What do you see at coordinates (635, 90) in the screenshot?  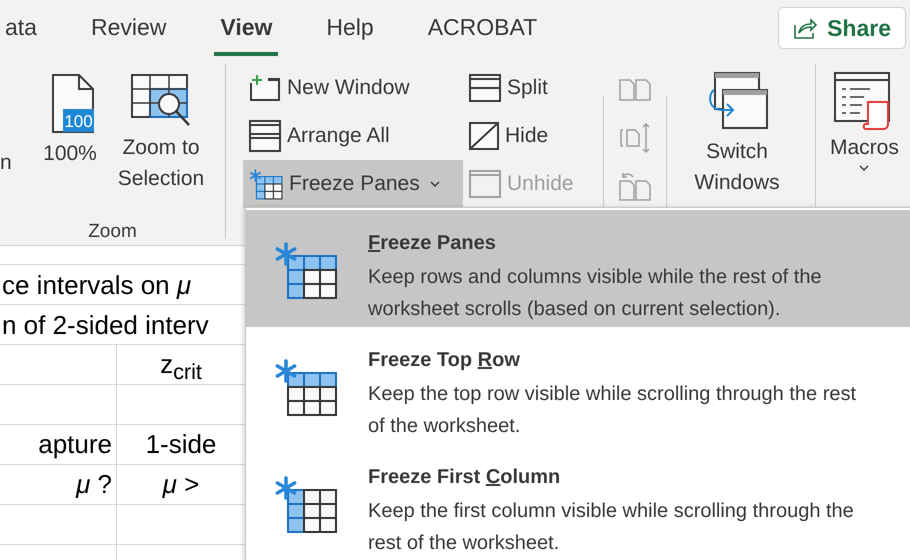 I see `side-by-side-icon` at bounding box center [635, 90].